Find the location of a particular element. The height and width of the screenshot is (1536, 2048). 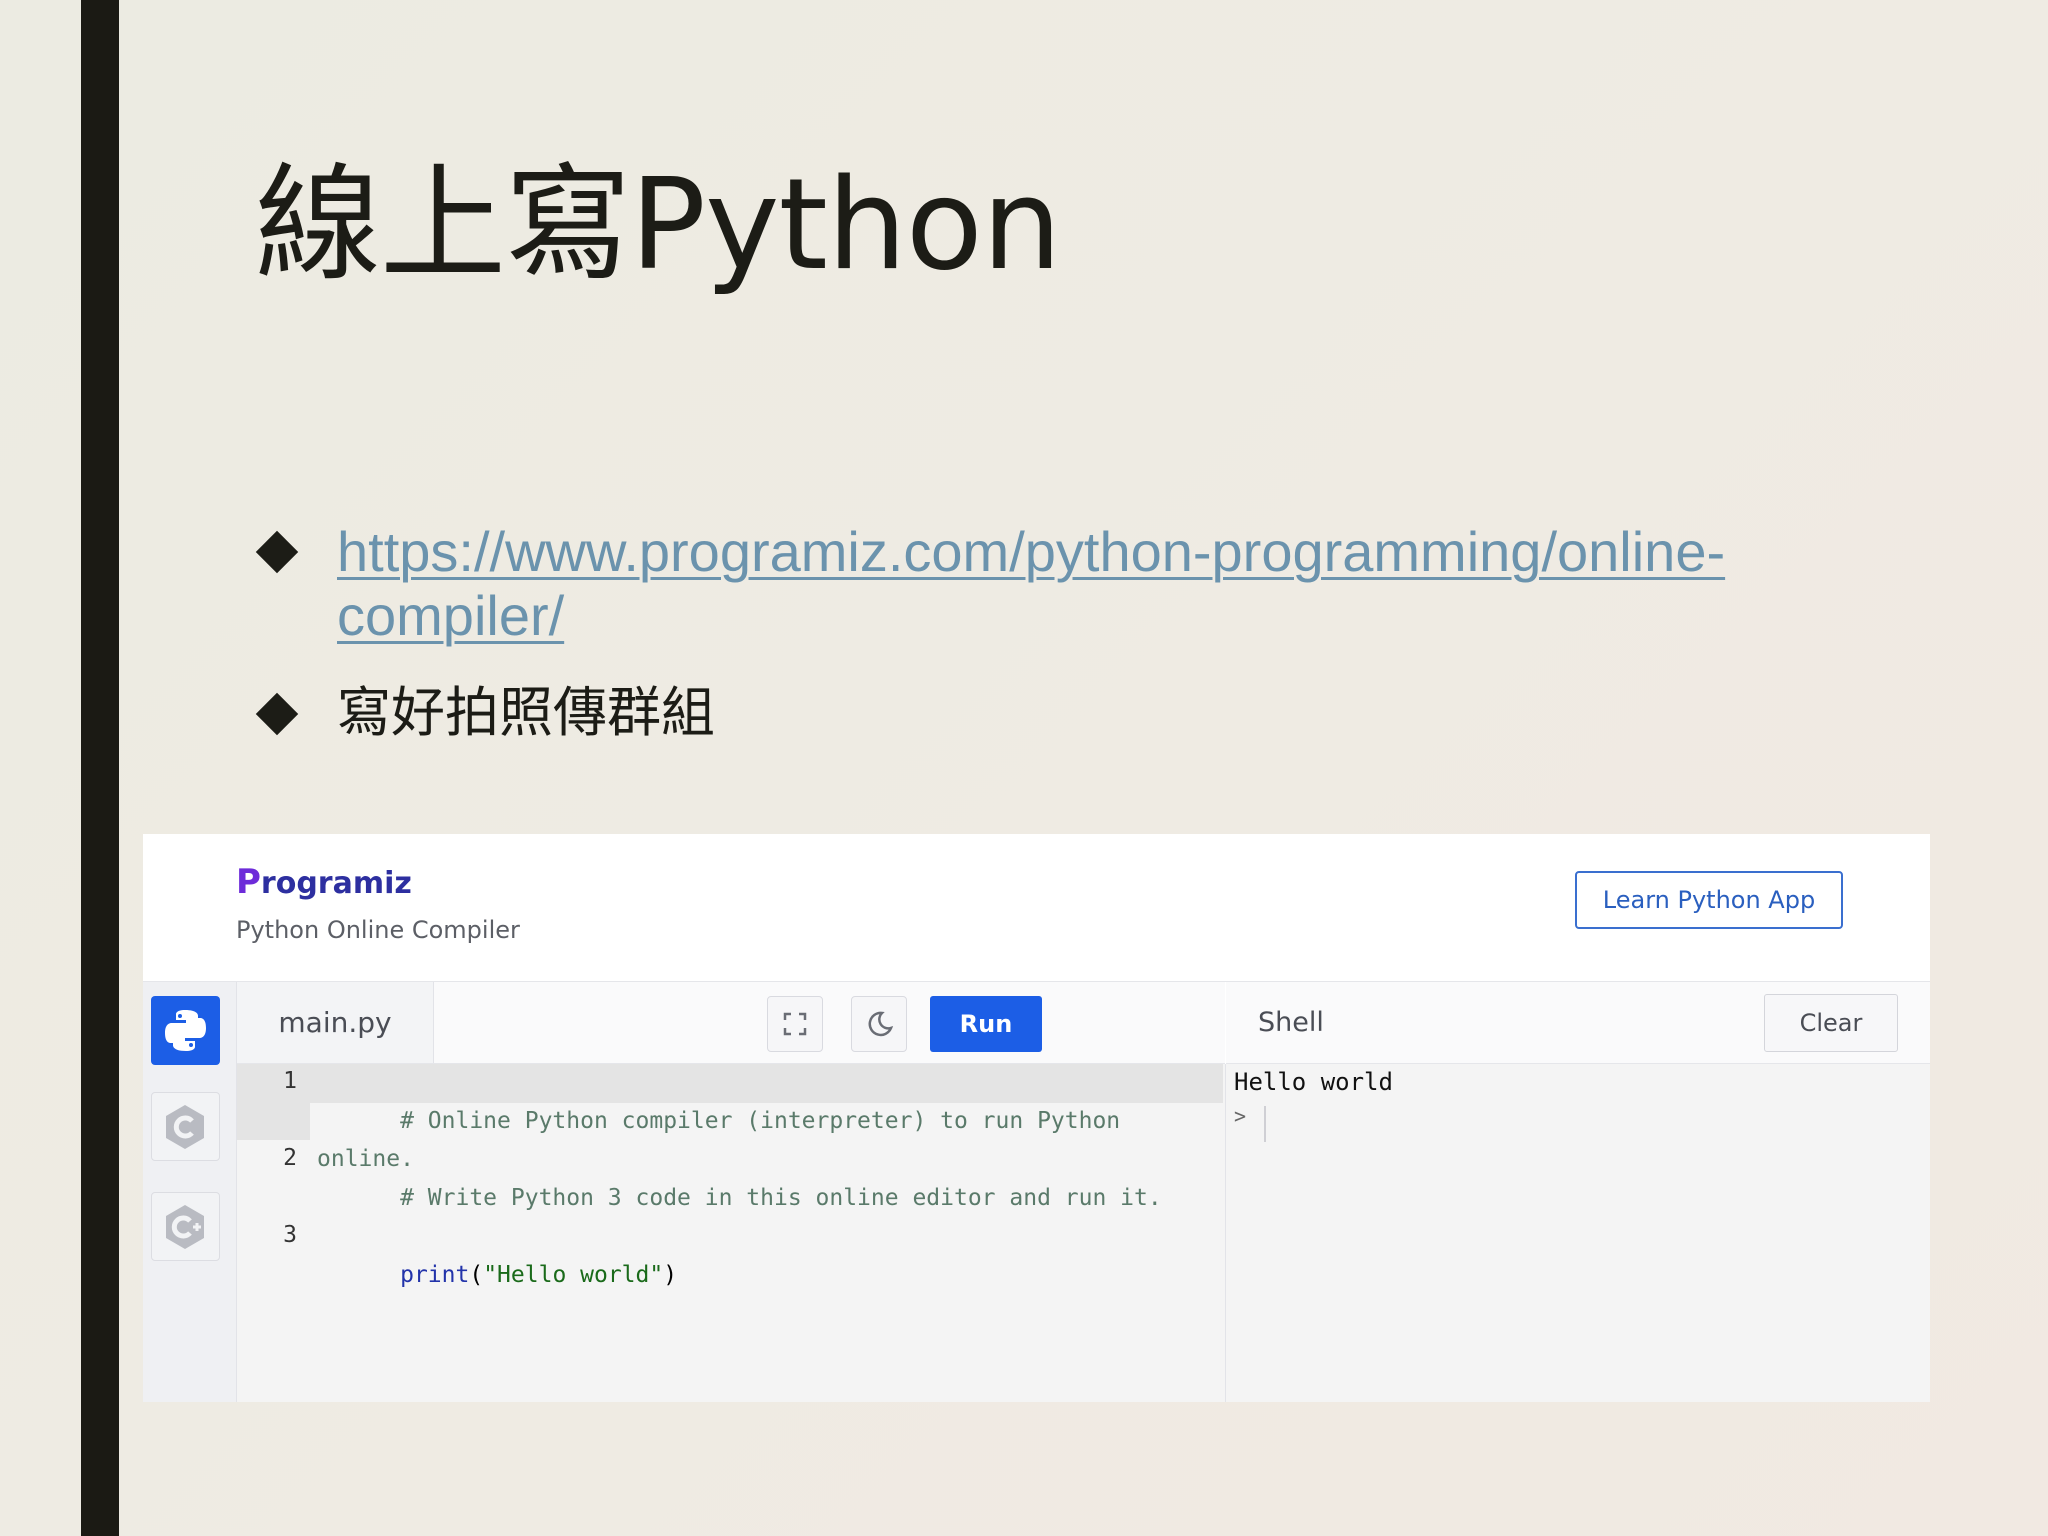

shell-output: Hello world > is located at coordinates (1578, 1233).